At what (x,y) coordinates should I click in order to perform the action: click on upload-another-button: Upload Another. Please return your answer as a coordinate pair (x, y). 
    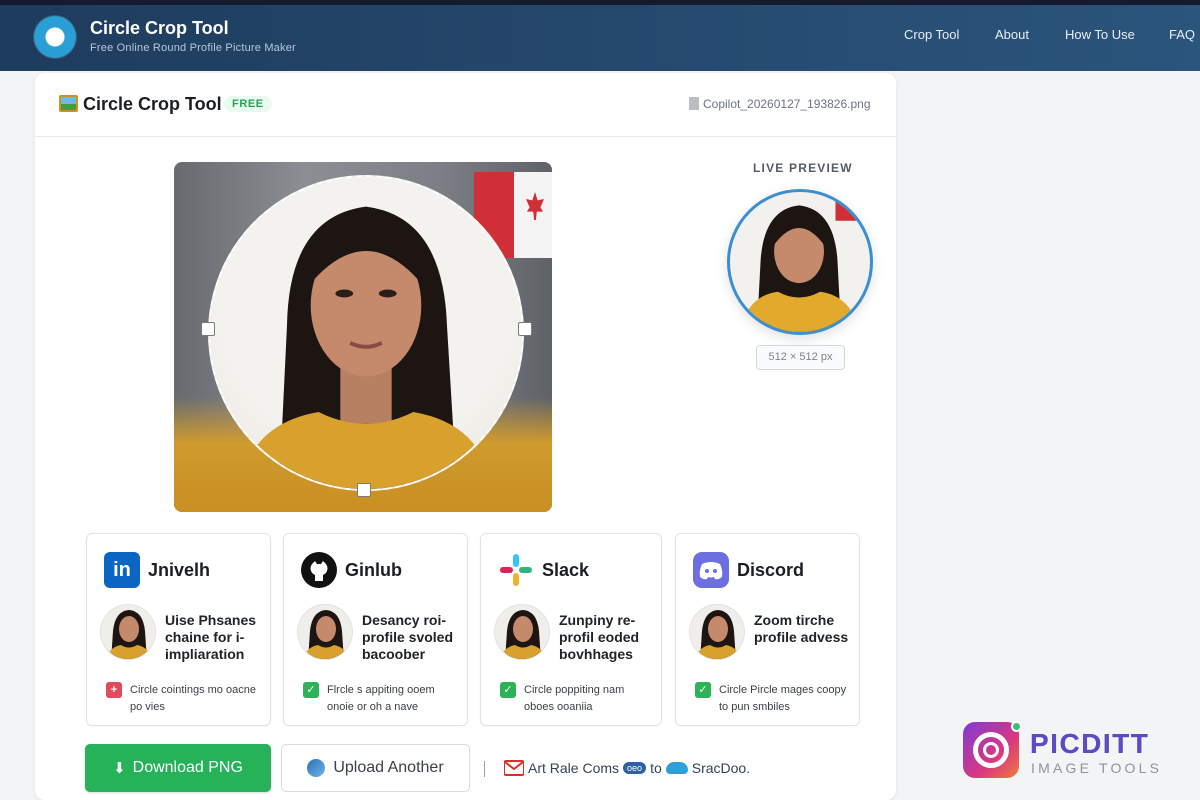
    Looking at the image, I should click on (375, 768).